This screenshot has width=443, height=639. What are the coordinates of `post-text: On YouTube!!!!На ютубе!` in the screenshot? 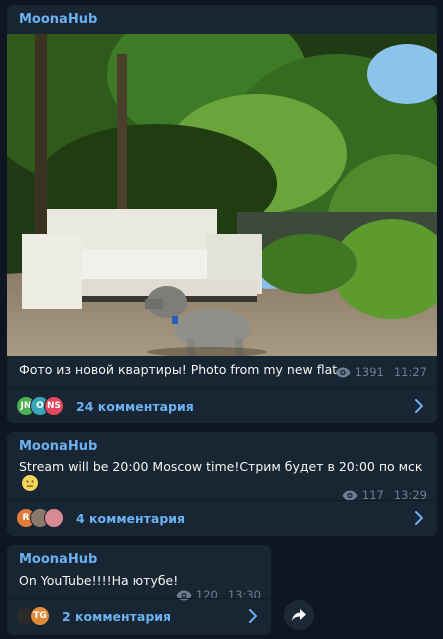 It's located at (99, 580).